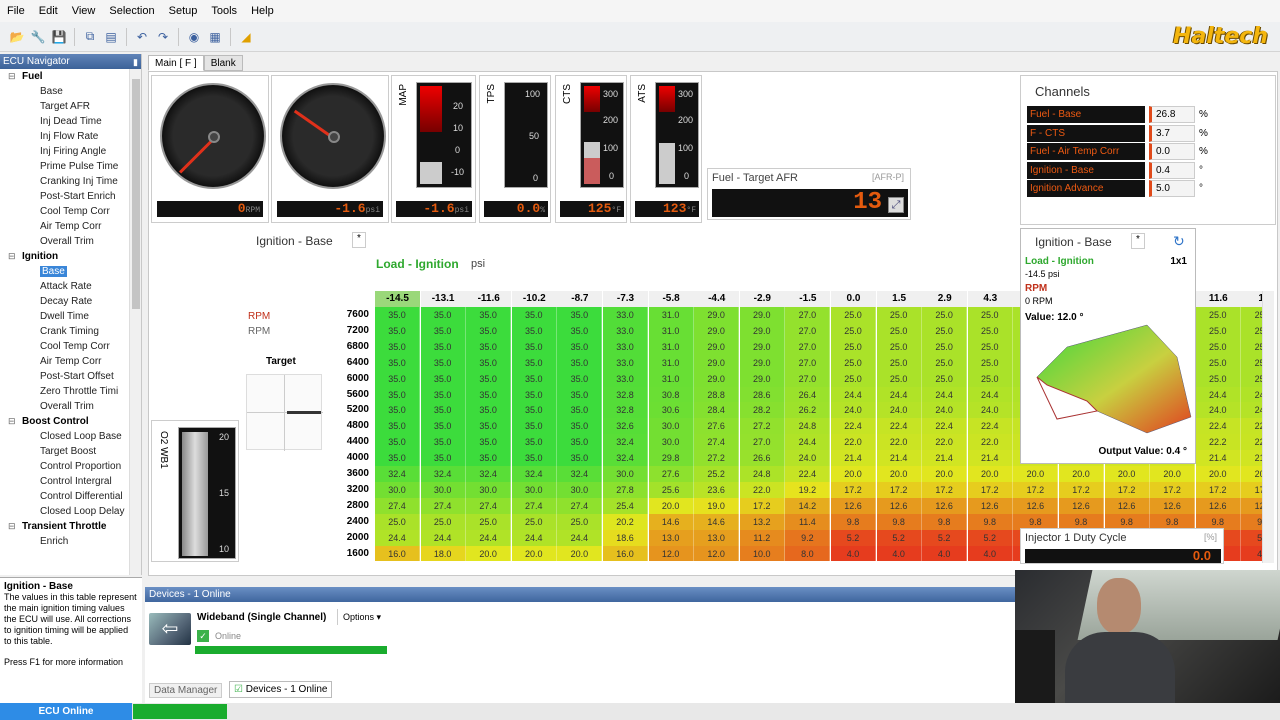 The width and height of the screenshot is (1280, 720). I want to click on nav-item: Inj Firing Angle, so click(70, 151).